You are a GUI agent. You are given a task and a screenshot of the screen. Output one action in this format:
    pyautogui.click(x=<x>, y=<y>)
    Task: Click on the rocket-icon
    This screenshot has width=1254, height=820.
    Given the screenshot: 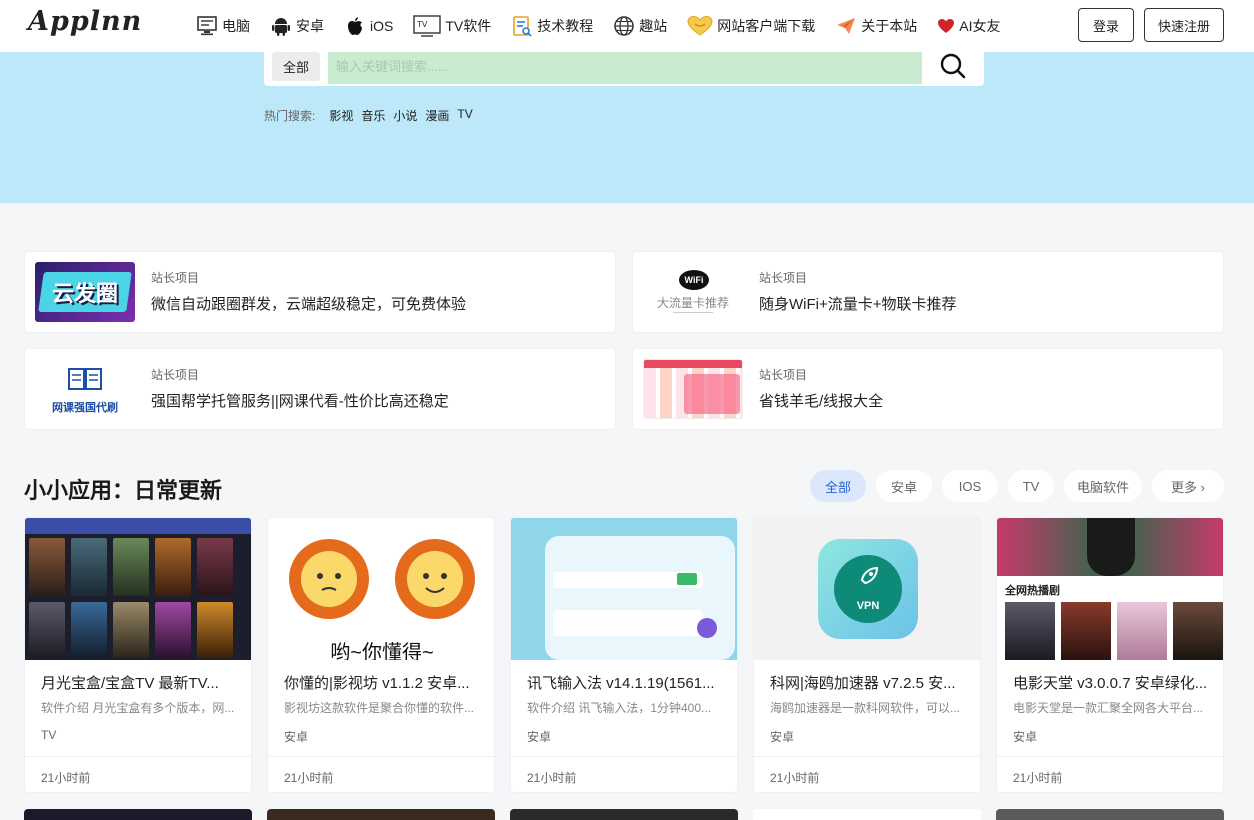 What is the action you would take?
    pyautogui.click(x=869, y=575)
    